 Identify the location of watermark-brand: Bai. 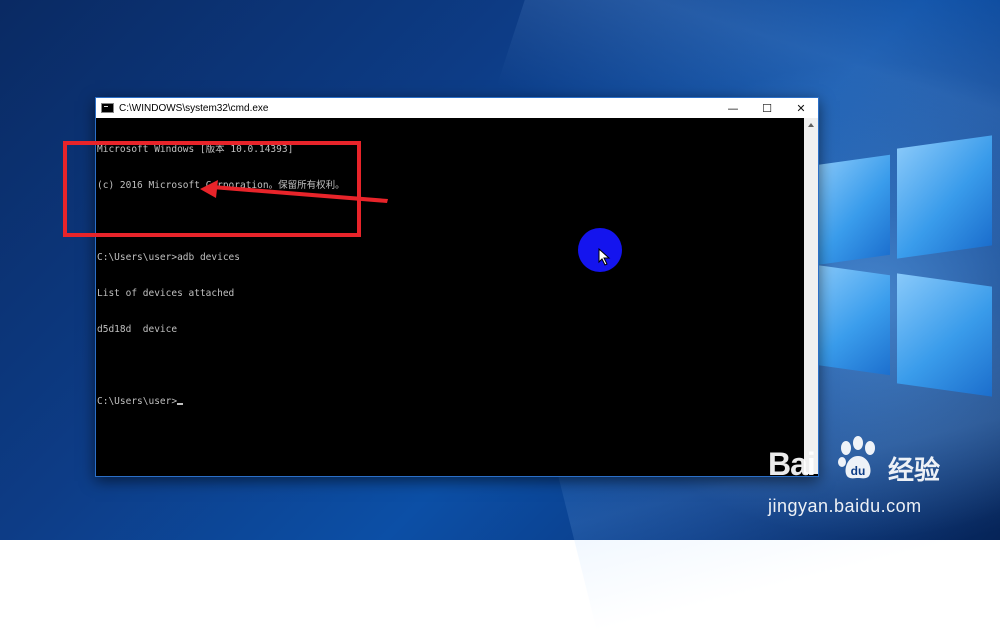
(792, 464).